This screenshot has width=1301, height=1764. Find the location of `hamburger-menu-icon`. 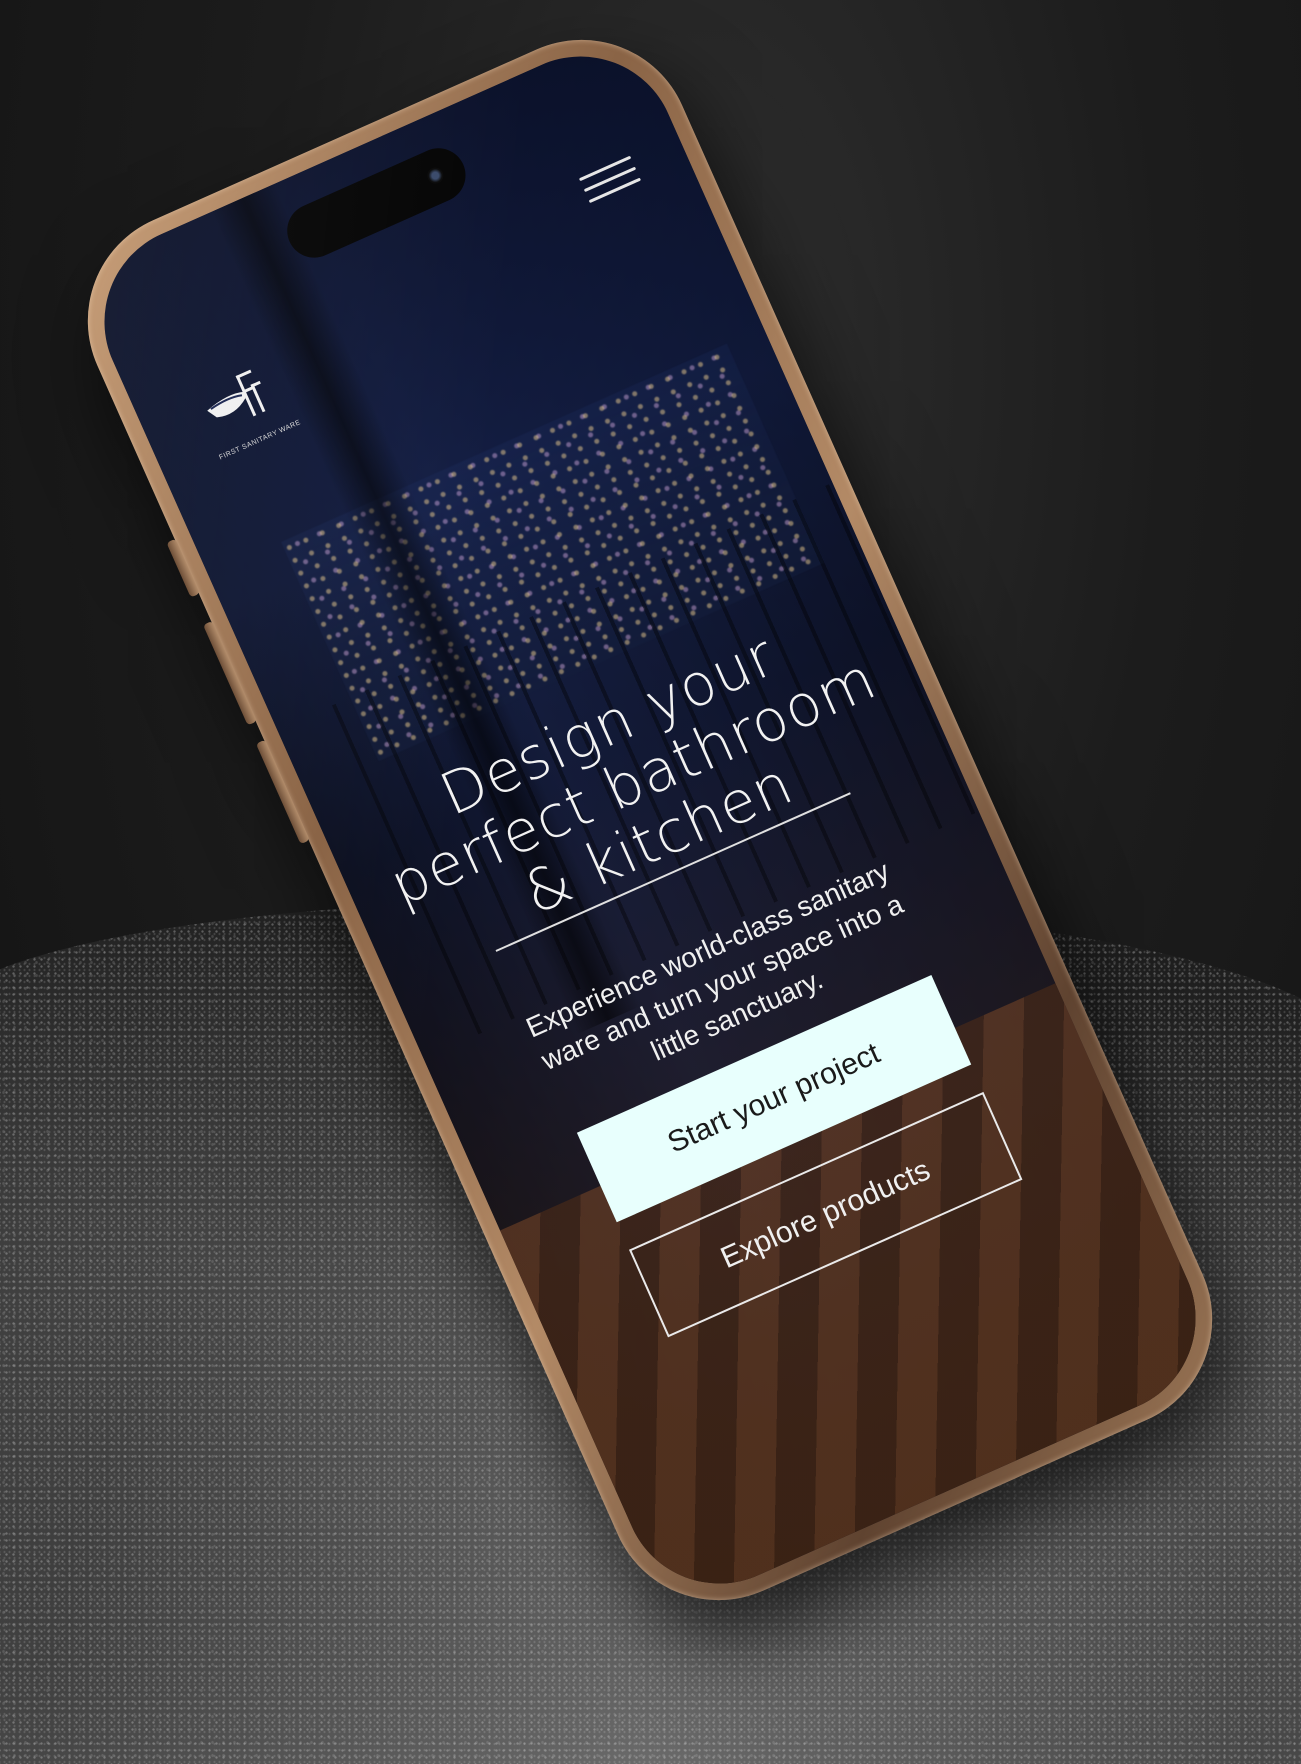

hamburger-menu-icon is located at coordinates (610, 181).